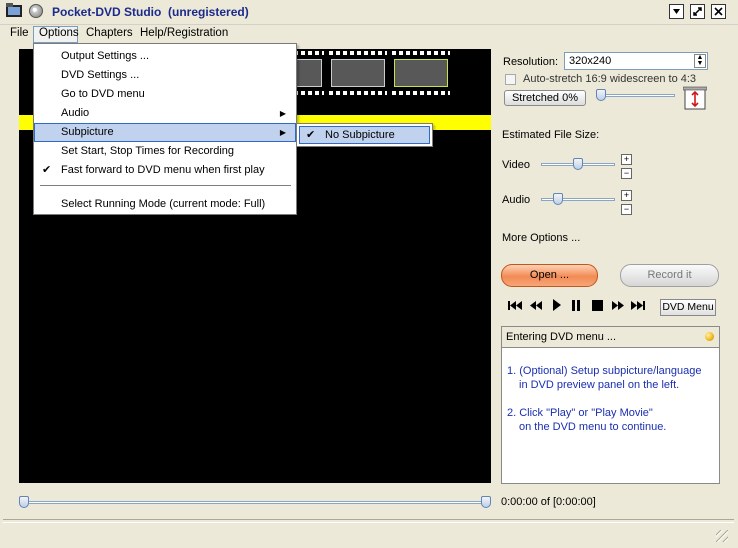 The image size is (738, 548). I want to click on menu-item-label: Subpicture, so click(87, 132).